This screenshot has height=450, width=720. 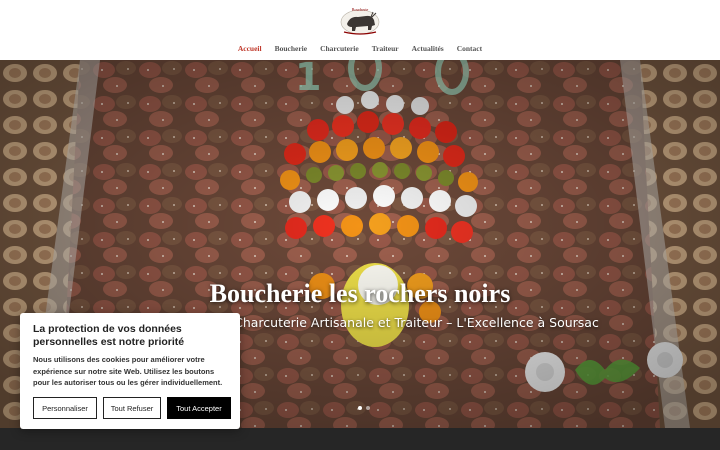 I want to click on cookie-buttons: Personnaliser Tout Refuser Tout Accepter, so click(x=132, y=408).